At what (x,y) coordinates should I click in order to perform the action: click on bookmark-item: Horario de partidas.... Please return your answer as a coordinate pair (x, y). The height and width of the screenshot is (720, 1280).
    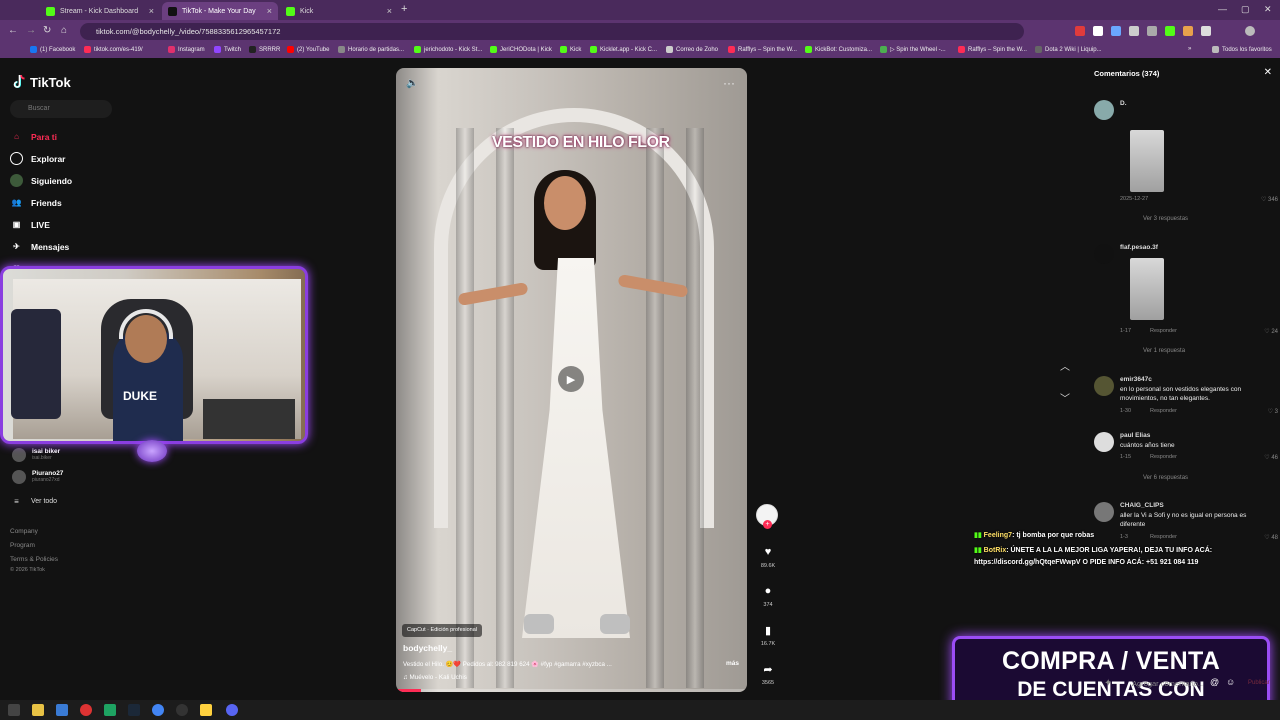
    Looking at the image, I should click on (371, 49).